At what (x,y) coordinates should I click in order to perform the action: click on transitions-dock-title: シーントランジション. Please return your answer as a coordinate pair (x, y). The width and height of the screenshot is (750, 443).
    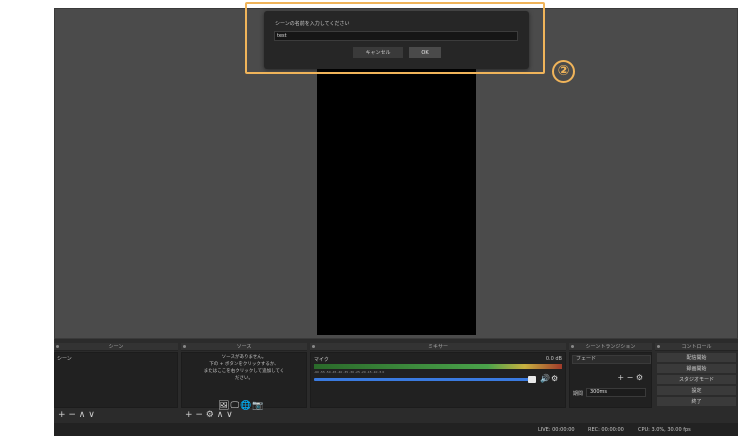
    Looking at the image, I should click on (610, 347).